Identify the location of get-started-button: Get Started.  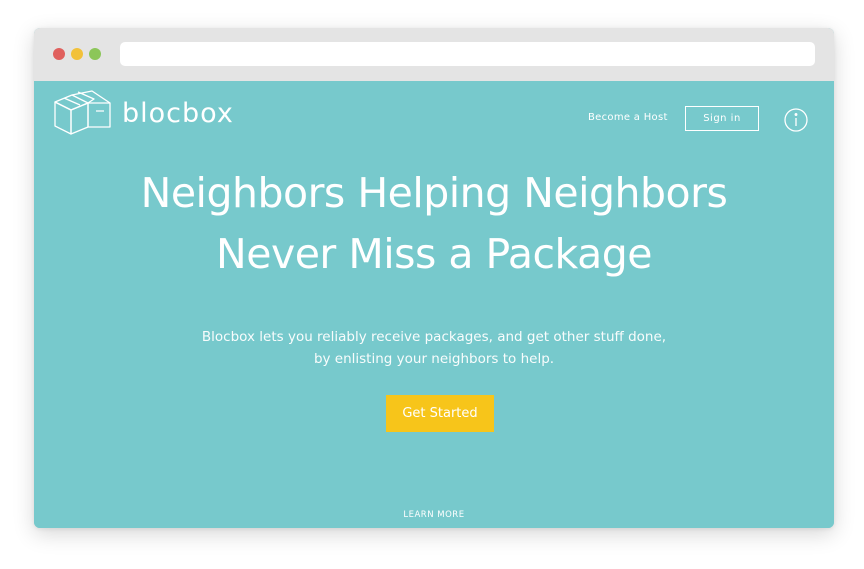
(440, 413).